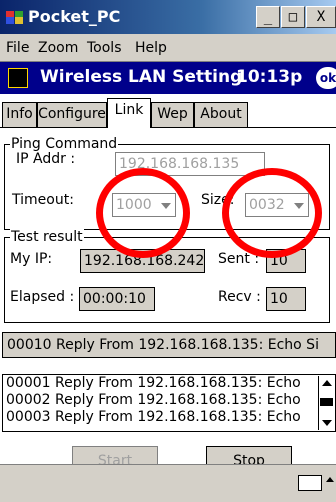 This screenshot has width=336, height=502. What do you see at coordinates (293, 17) in the screenshot?
I see `maximize-button: □` at bounding box center [293, 17].